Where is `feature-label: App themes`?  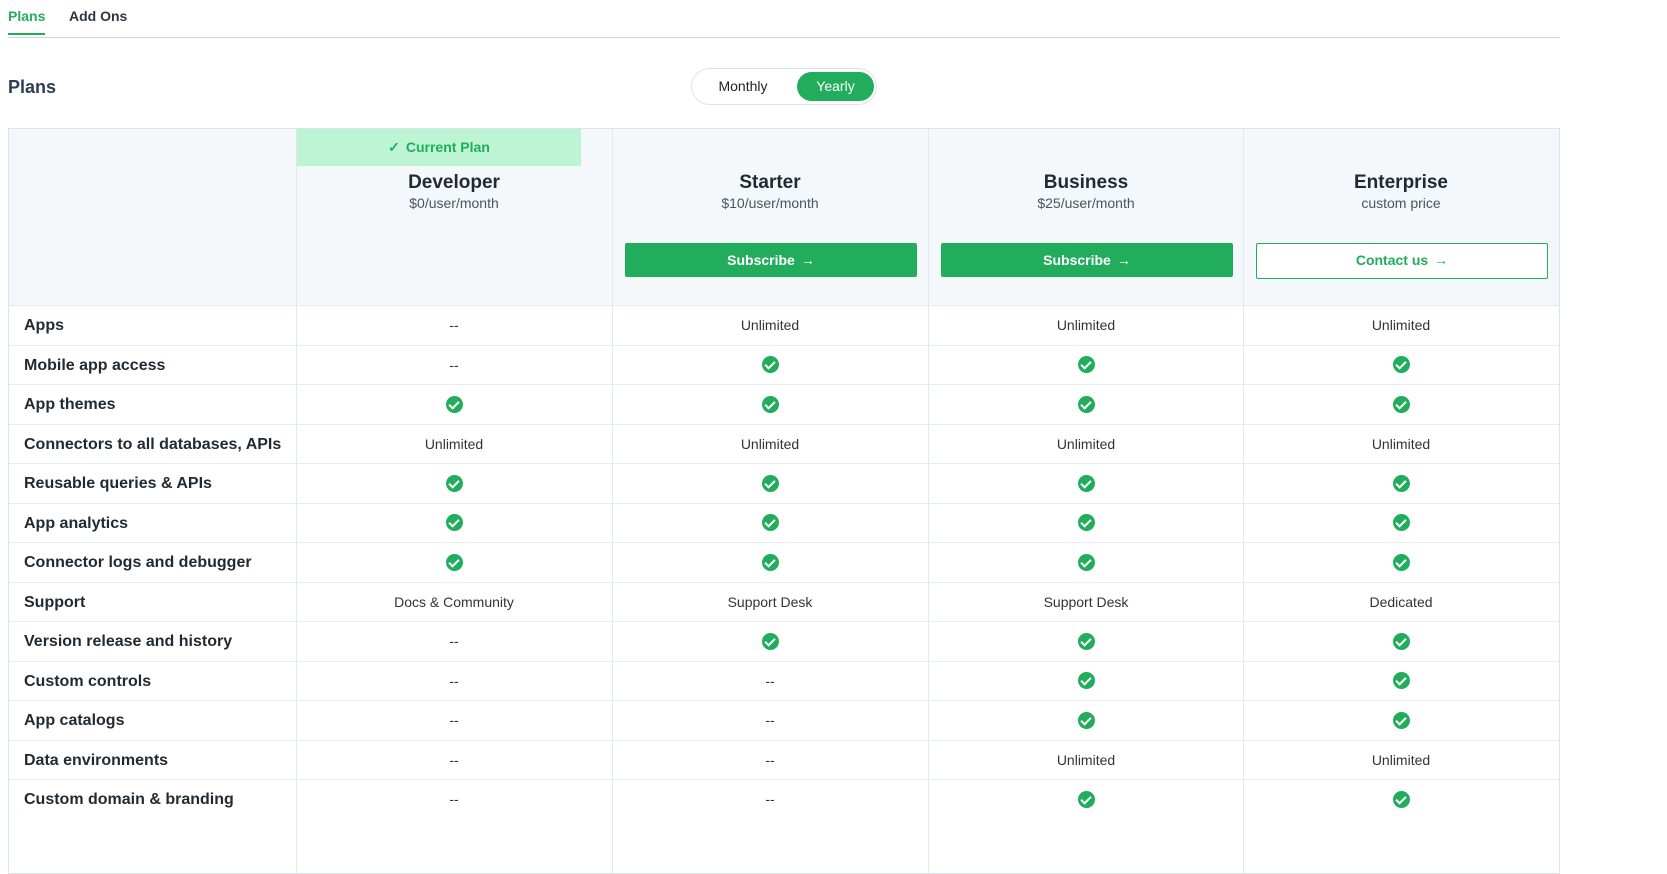
feature-label: App themes is located at coordinates (70, 404).